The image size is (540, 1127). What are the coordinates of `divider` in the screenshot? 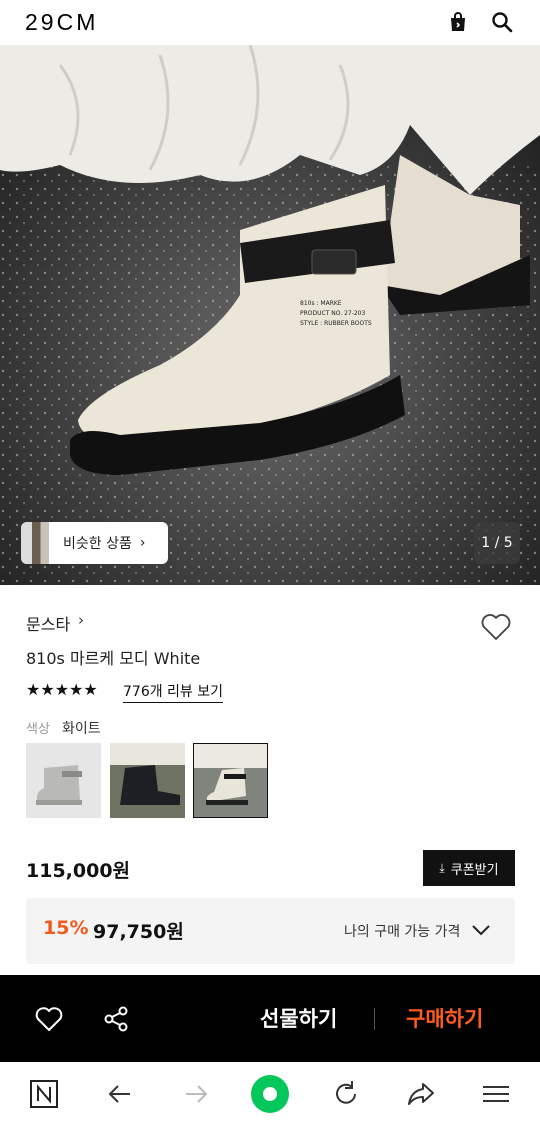 It's located at (374, 1019).